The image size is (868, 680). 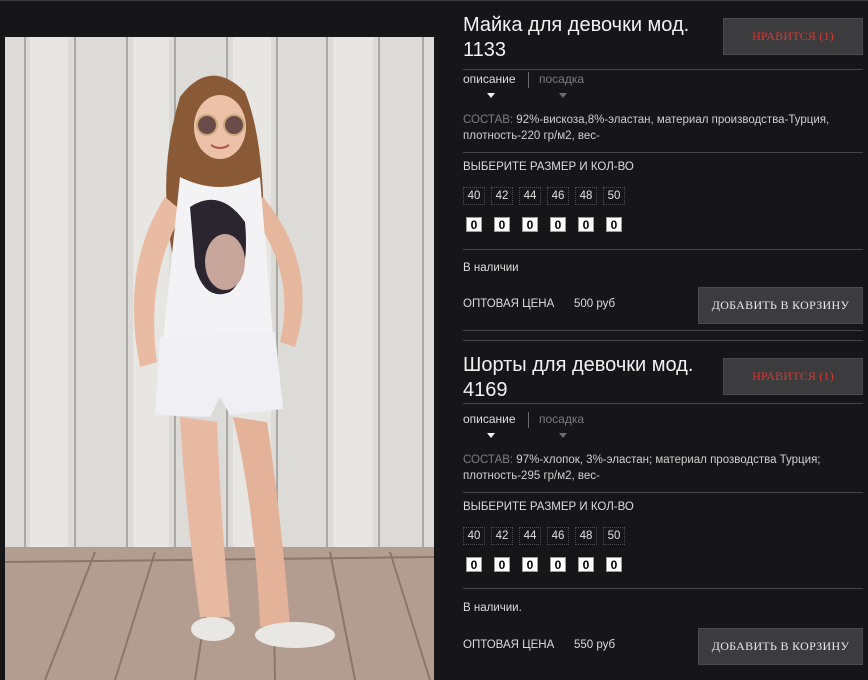 What do you see at coordinates (578, 365) in the screenshot?
I see `product-title-line1: Шорты для девочки мод.` at bounding box center [578, 365].